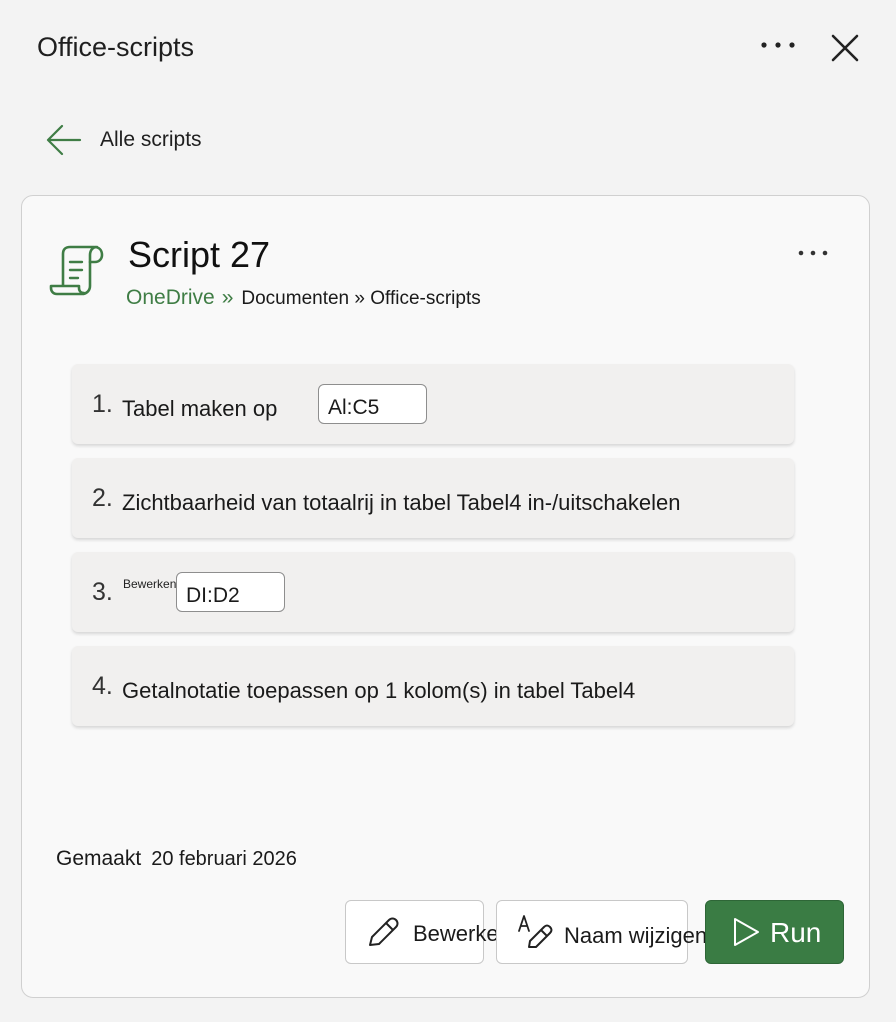 The image size is (896, 1022). Describe the element at coordinates (102, 498) in the screenshot. I see `step-number: 2.` at that location.